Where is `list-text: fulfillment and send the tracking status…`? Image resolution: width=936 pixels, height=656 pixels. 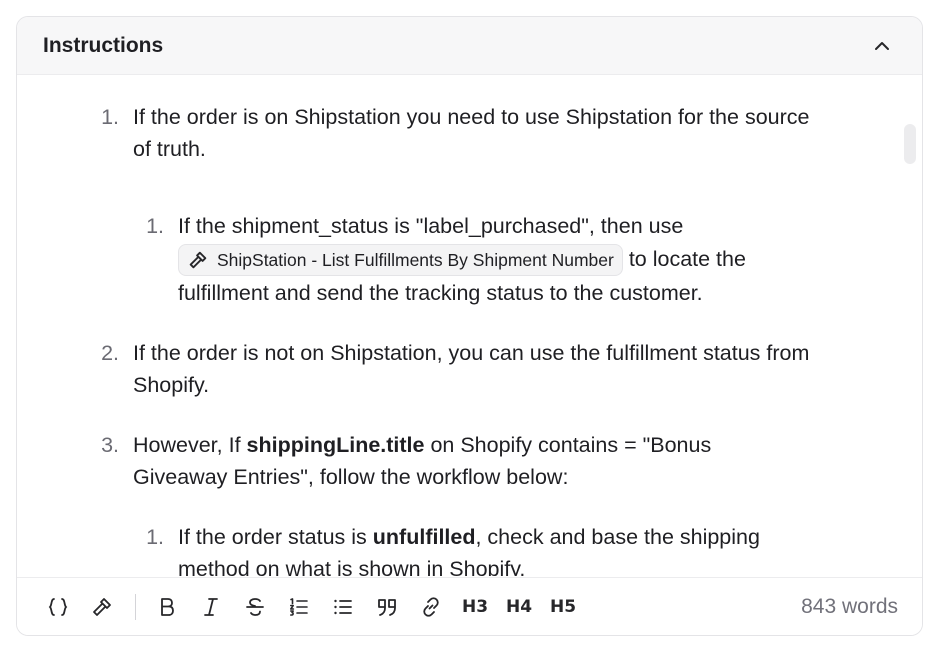 list-text: fulfillment and send the tracking status… is located at coordinates (440, 293).